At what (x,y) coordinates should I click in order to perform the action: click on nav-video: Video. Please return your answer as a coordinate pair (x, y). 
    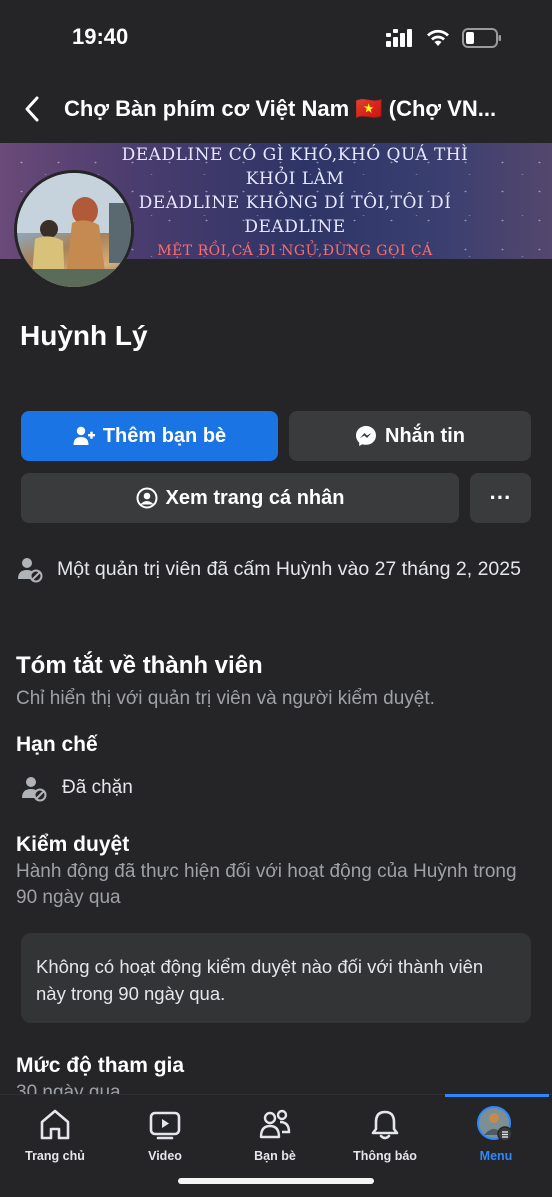
    Looking at the image, I should click on (165, 1135).